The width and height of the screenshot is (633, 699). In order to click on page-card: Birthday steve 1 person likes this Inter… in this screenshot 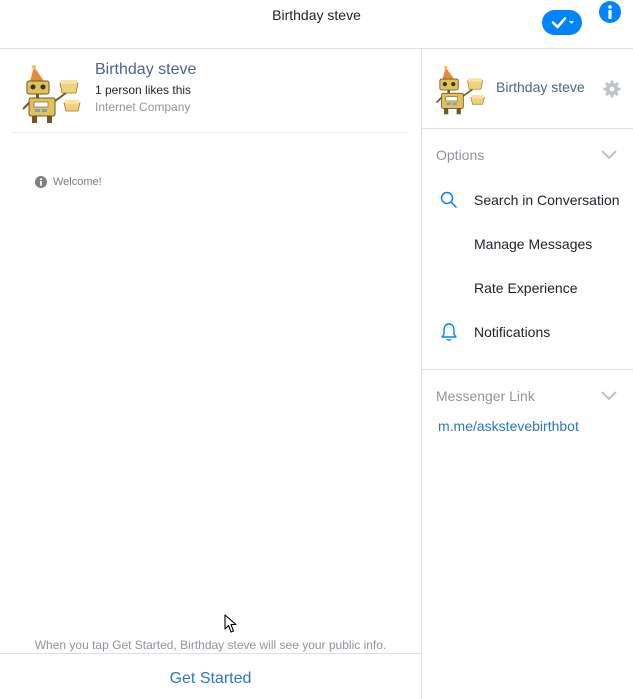, I will do `click(210, 91)`.